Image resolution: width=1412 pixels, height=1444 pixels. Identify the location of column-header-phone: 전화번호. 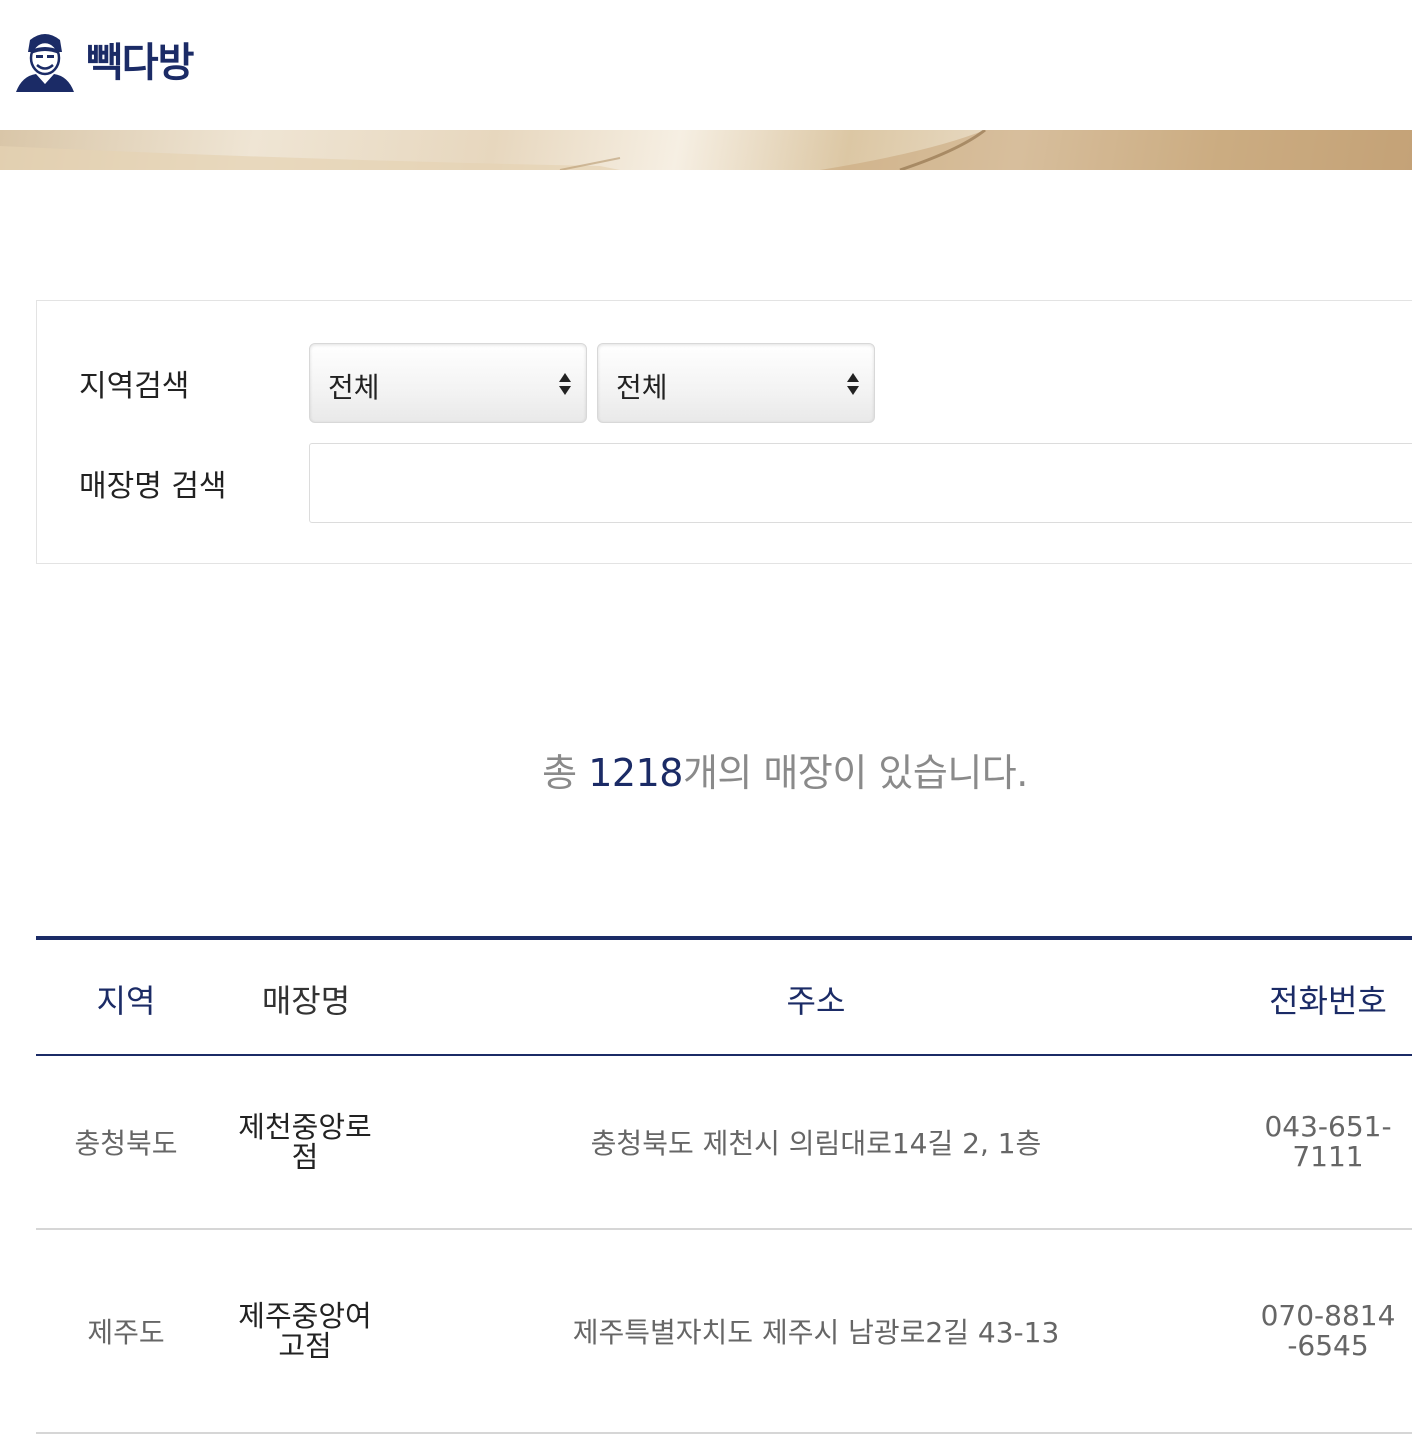
(1328, 1001).